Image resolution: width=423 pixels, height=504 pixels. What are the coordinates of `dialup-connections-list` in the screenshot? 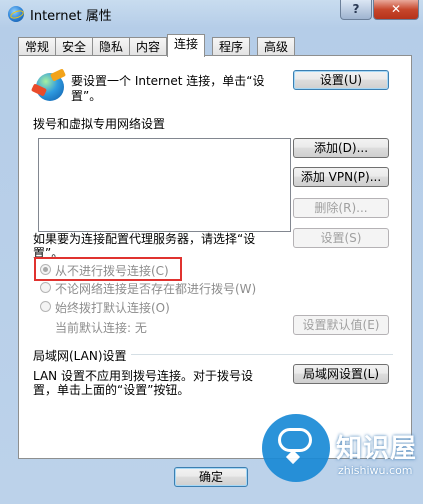 It's located at (164, 185).